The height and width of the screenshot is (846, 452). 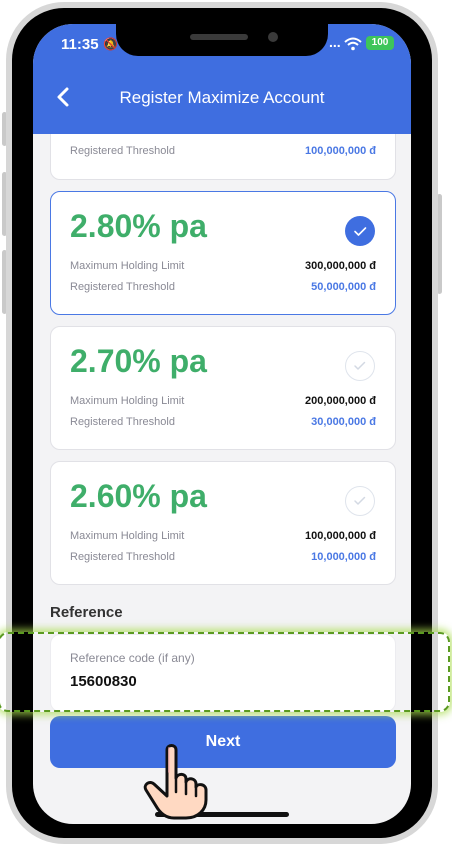 I want to click on notch-speaker, so click(x=219, y=37).